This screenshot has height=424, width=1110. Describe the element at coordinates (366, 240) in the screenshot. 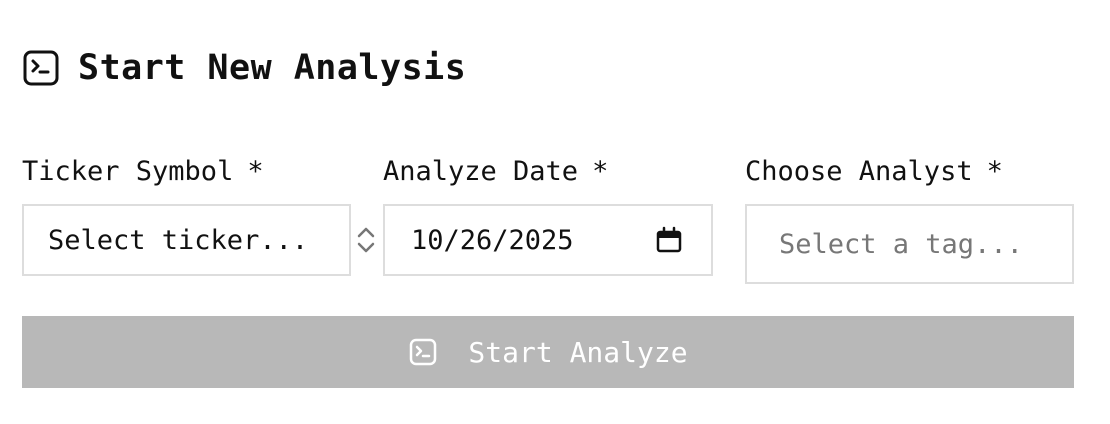

I see `chevron-up-down-icon` at that location.